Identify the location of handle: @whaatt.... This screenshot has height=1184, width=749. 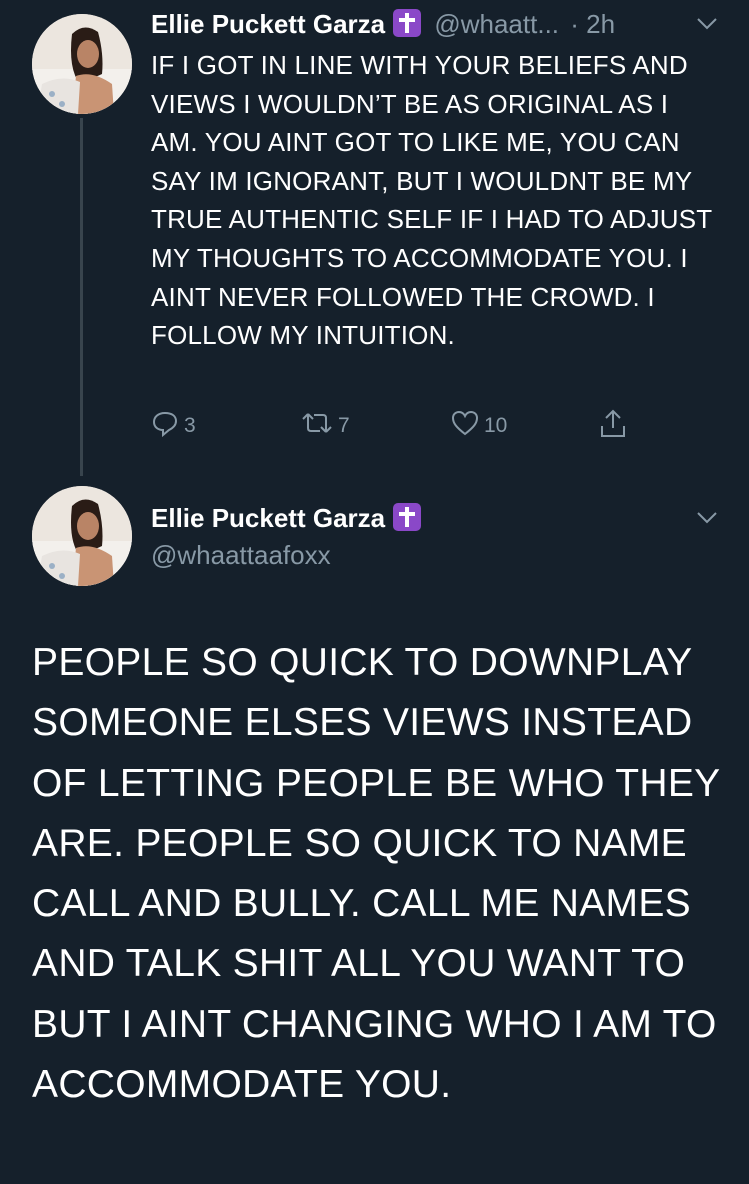
(496, 24).